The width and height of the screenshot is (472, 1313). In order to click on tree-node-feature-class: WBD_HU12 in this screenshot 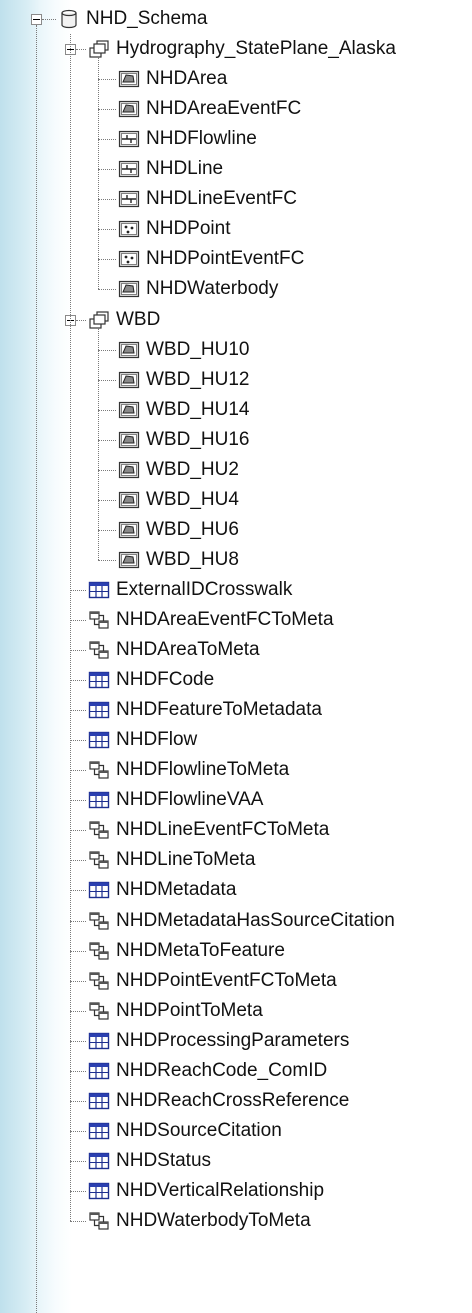, I will do `click(183, 380)`.